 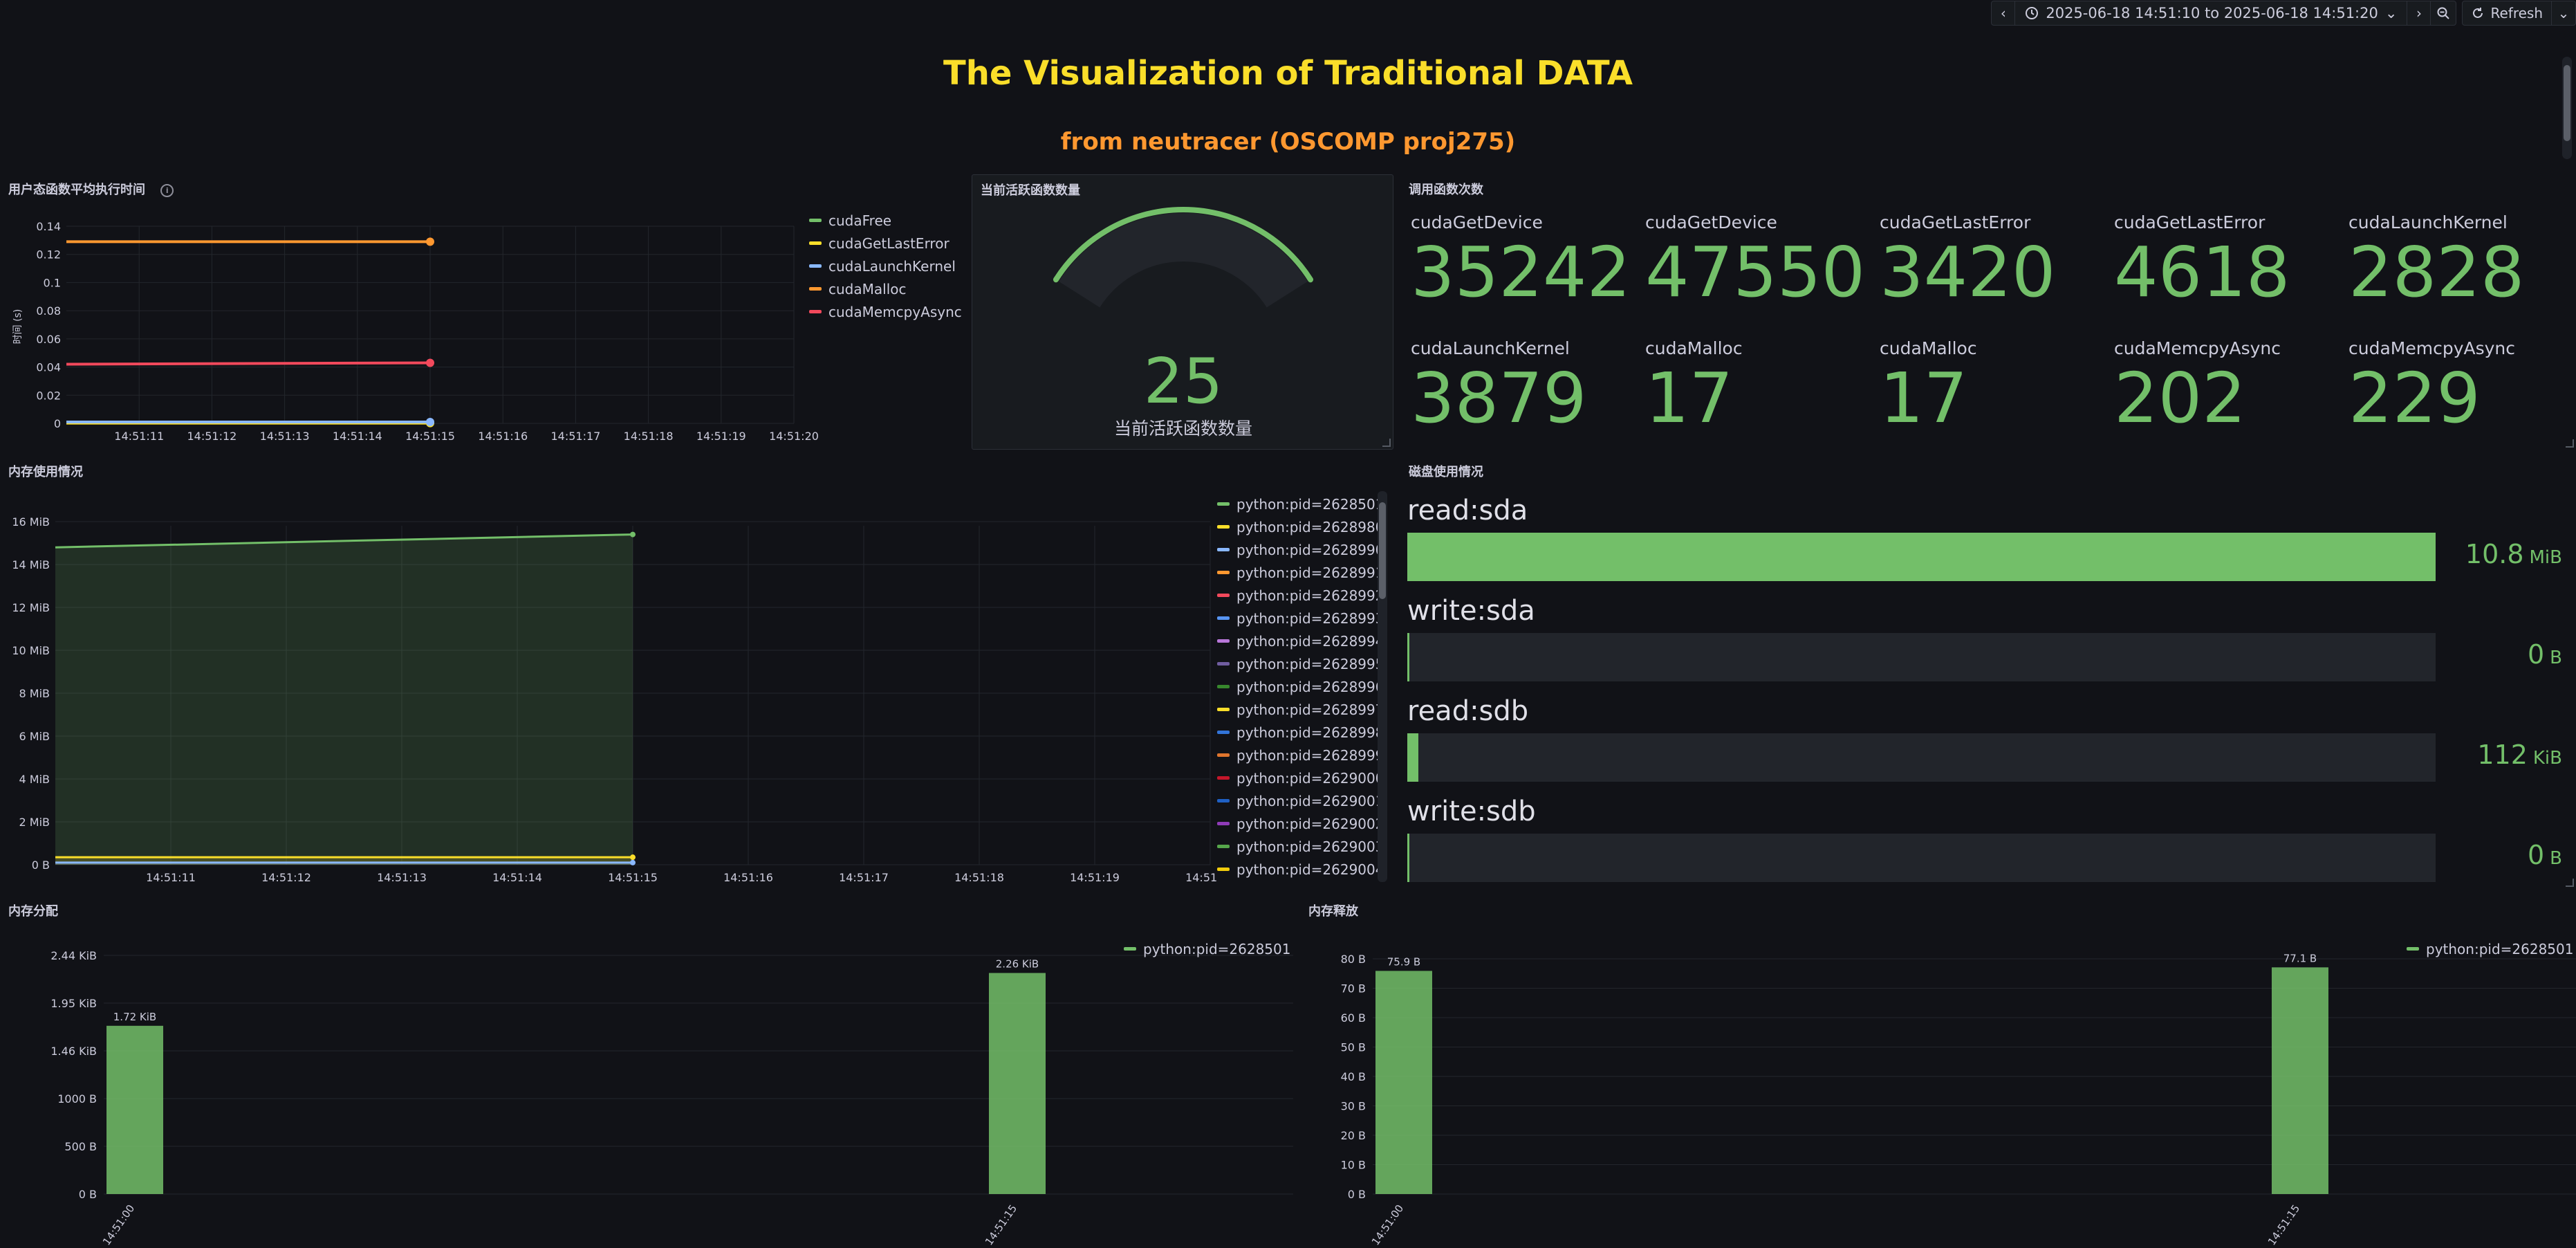 What do you see at coordinates (2283, 1225) in the screenshot?
I see `x-tick-label: 14:51:15` at bounding box center [2283, 1225].